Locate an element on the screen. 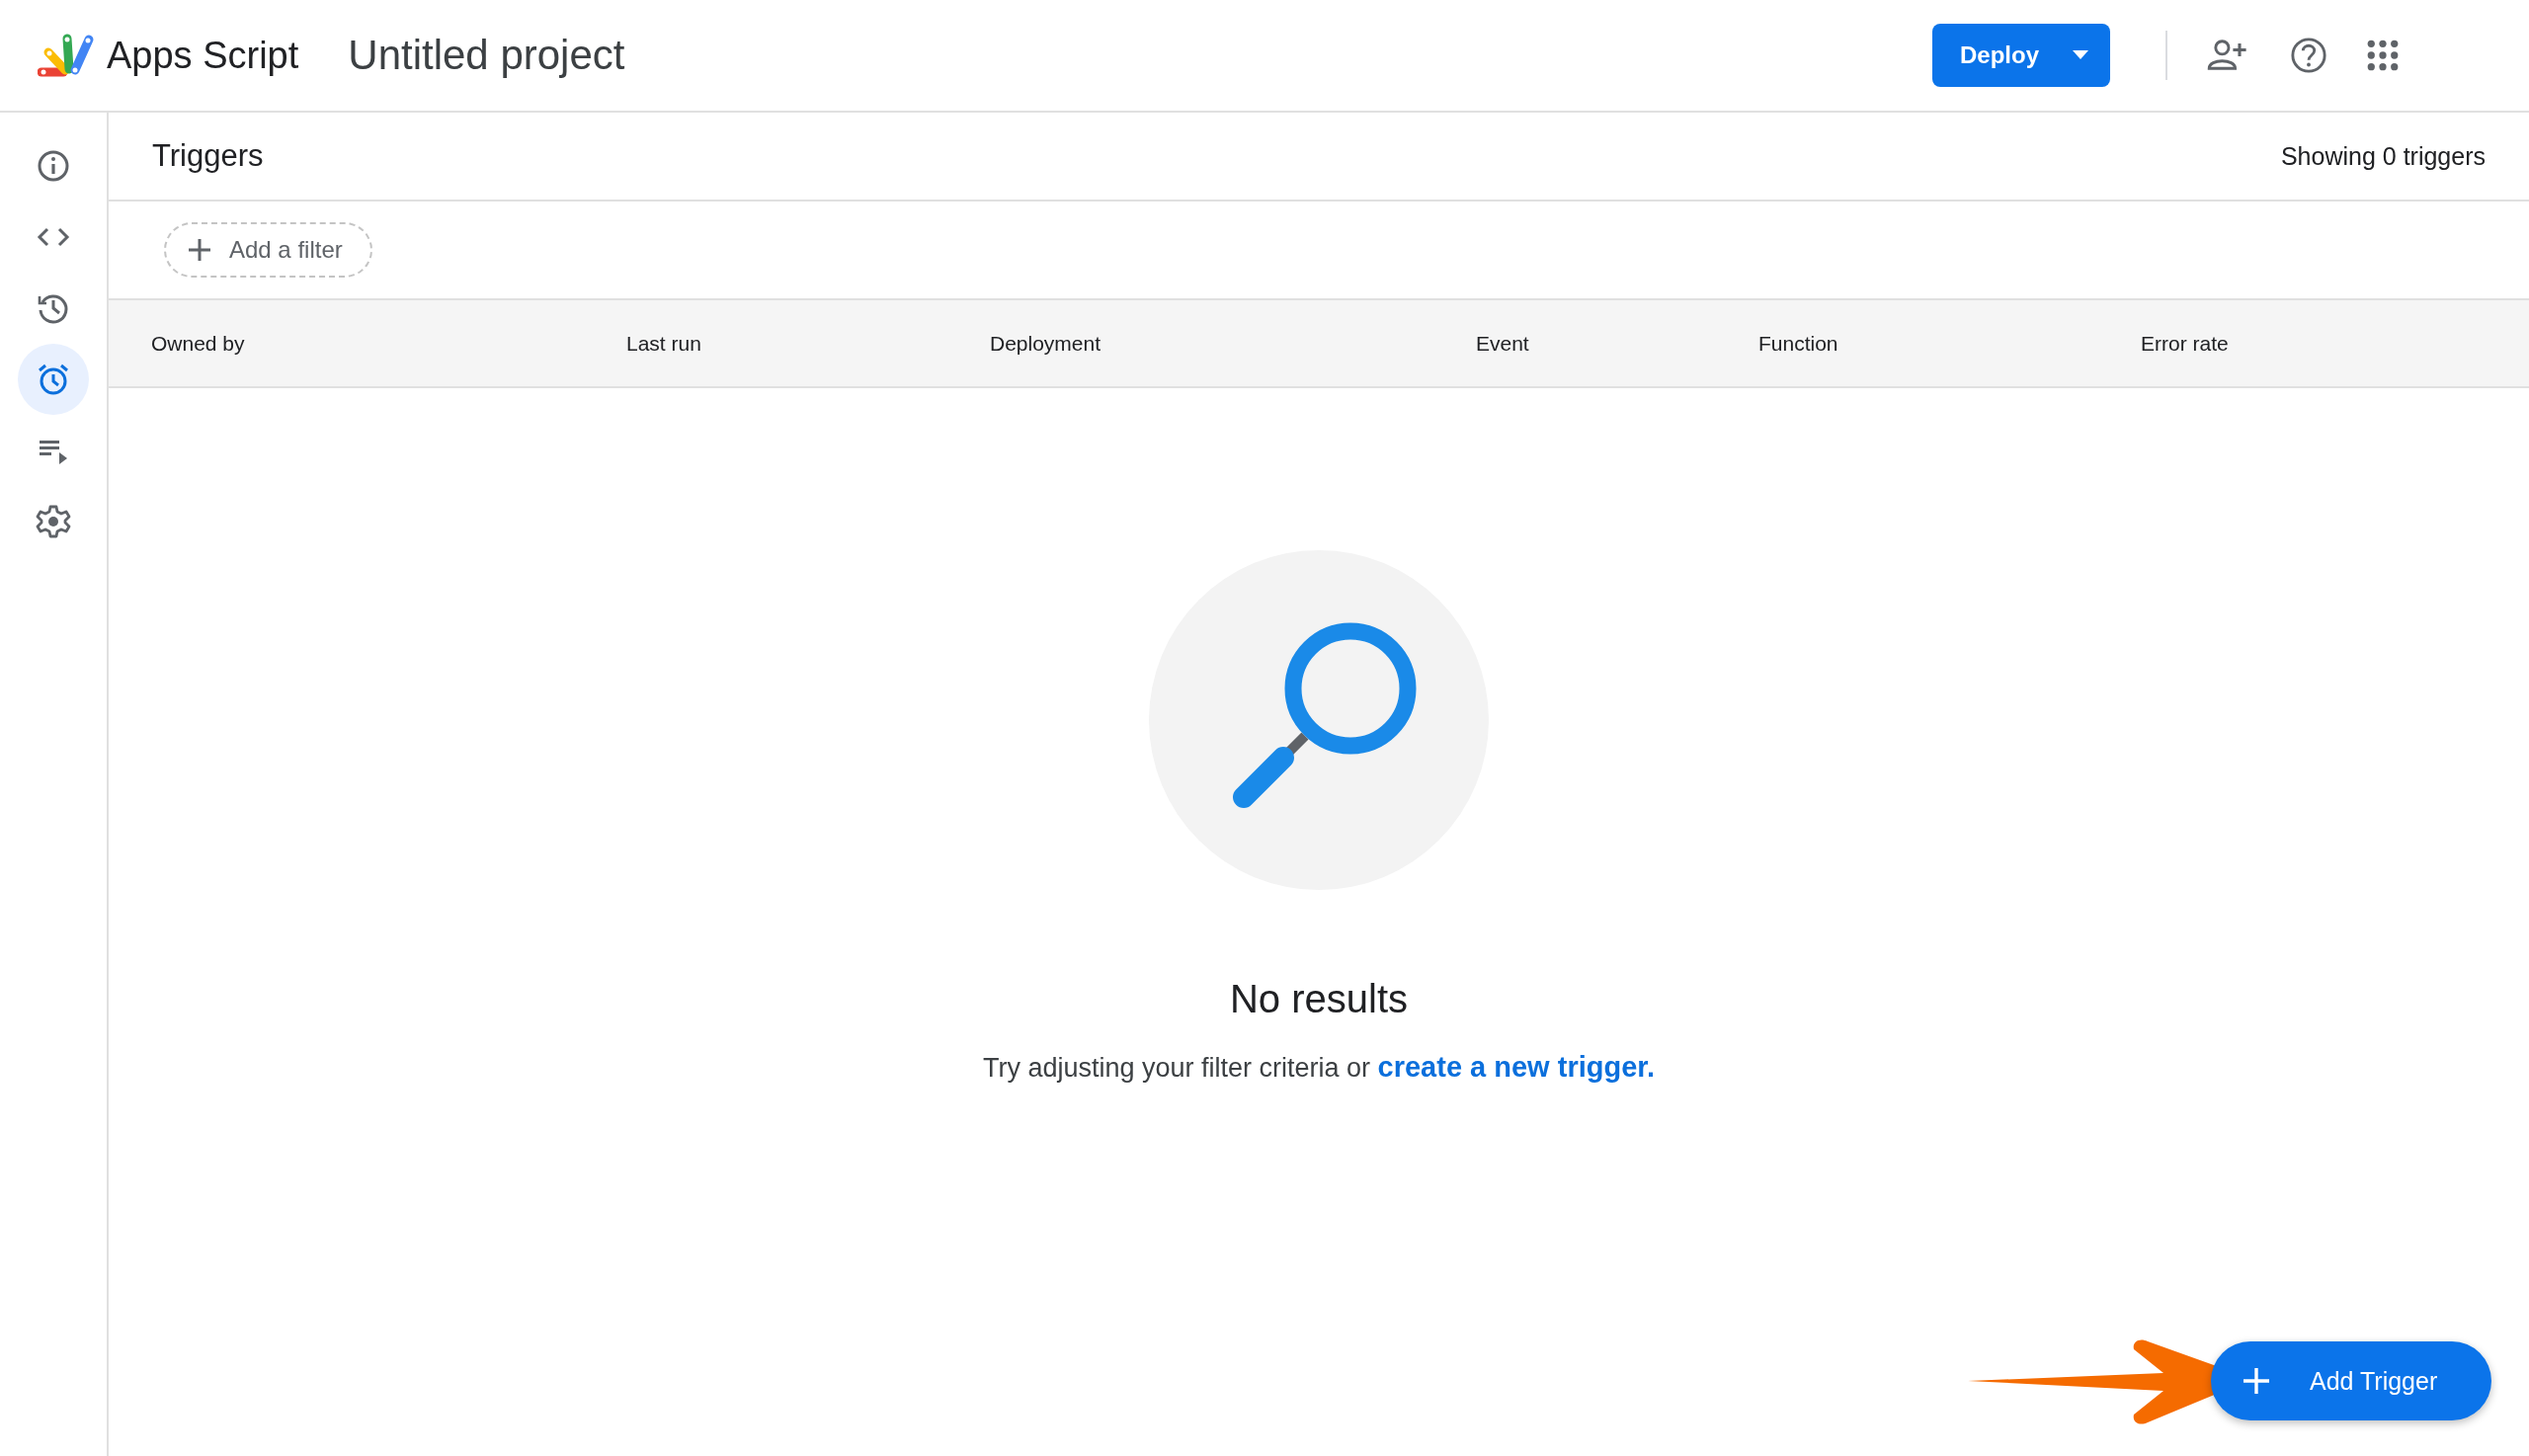  trigger-count: Showing 0 triggers is located at coordinates (2383, 156).